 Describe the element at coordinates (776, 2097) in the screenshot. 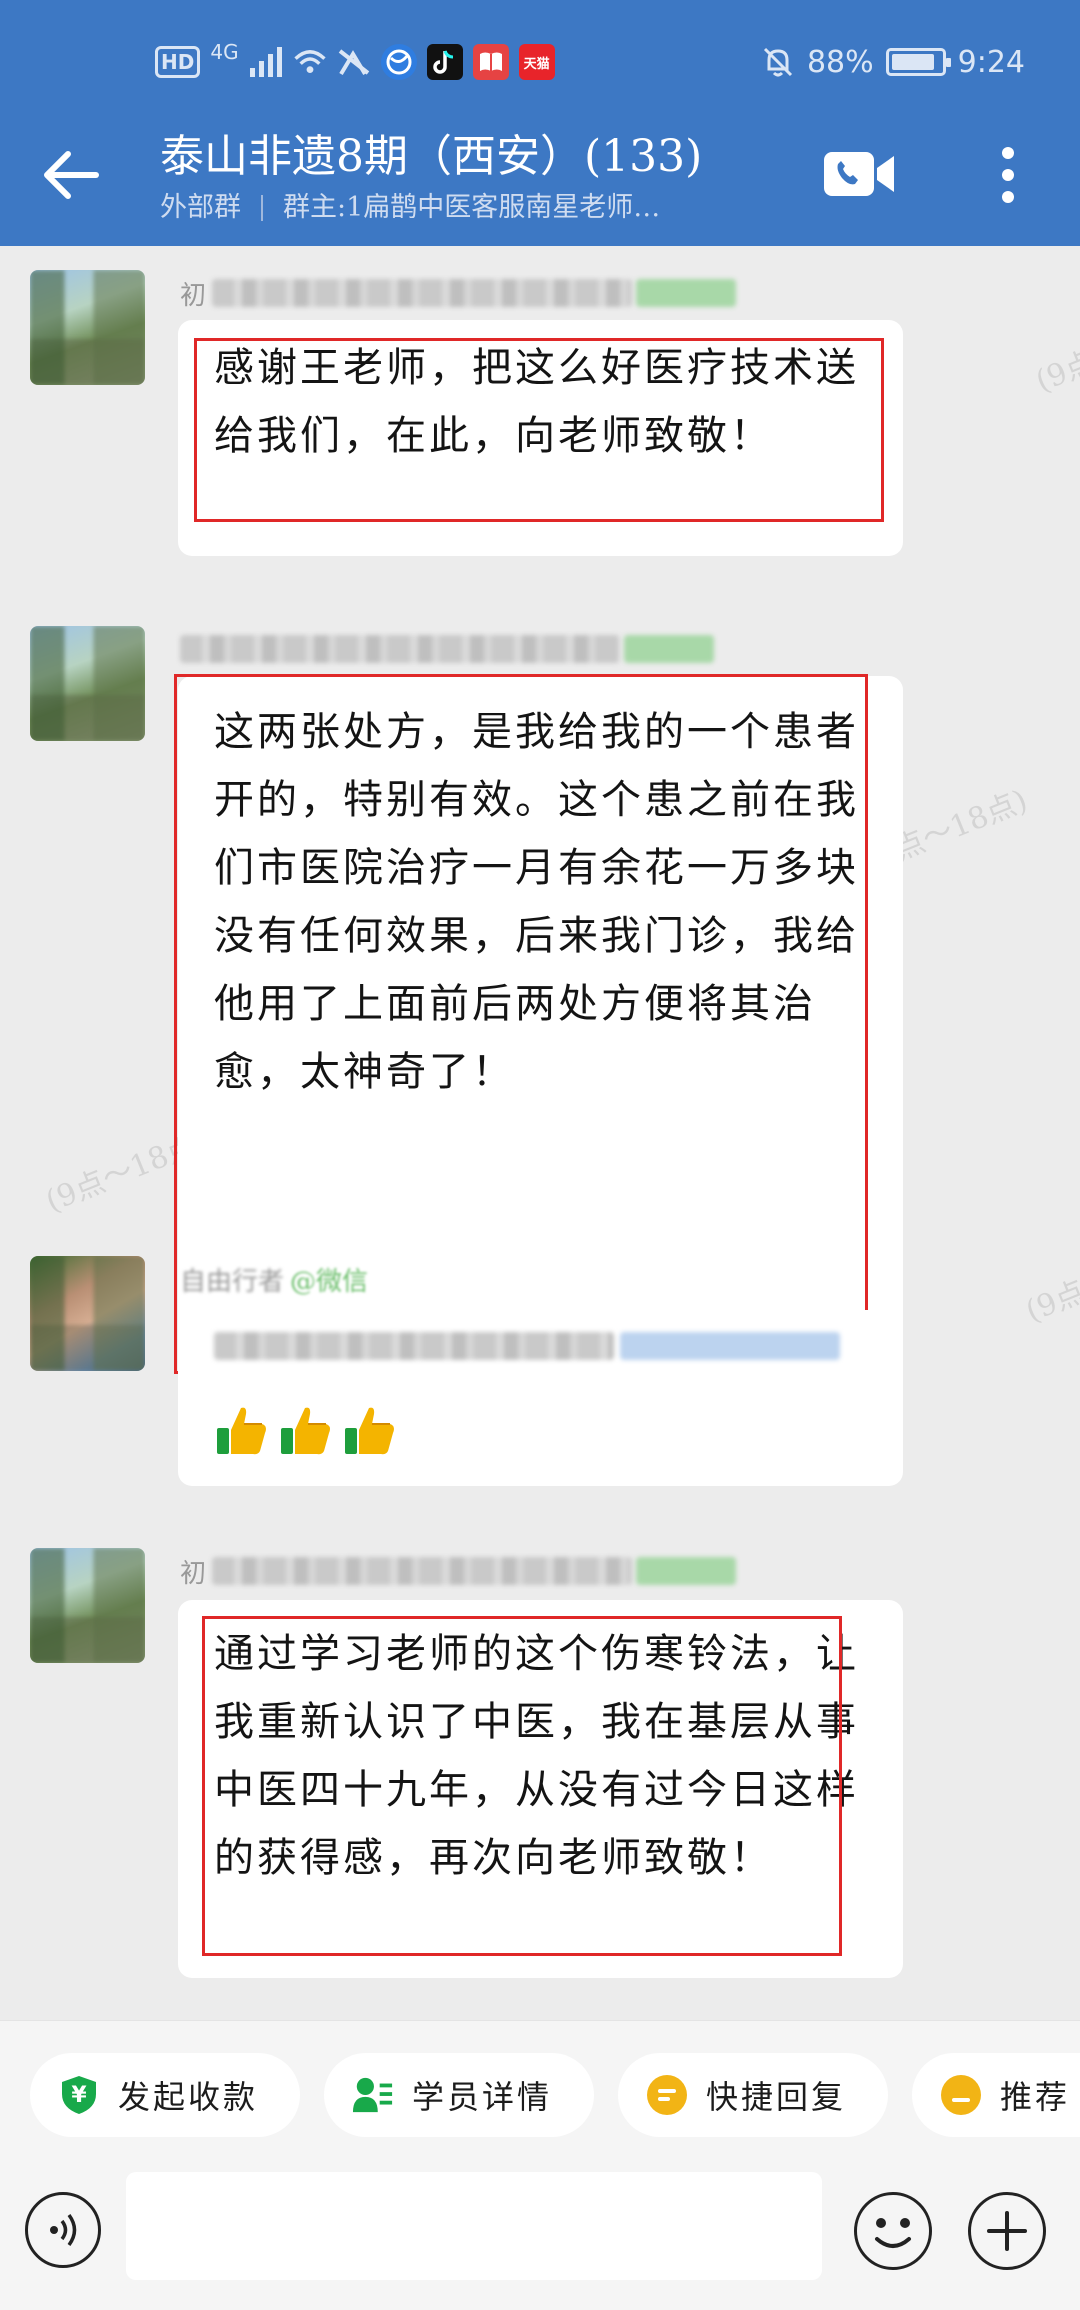

I see `quick-action-label: 快捷回复` at that location.